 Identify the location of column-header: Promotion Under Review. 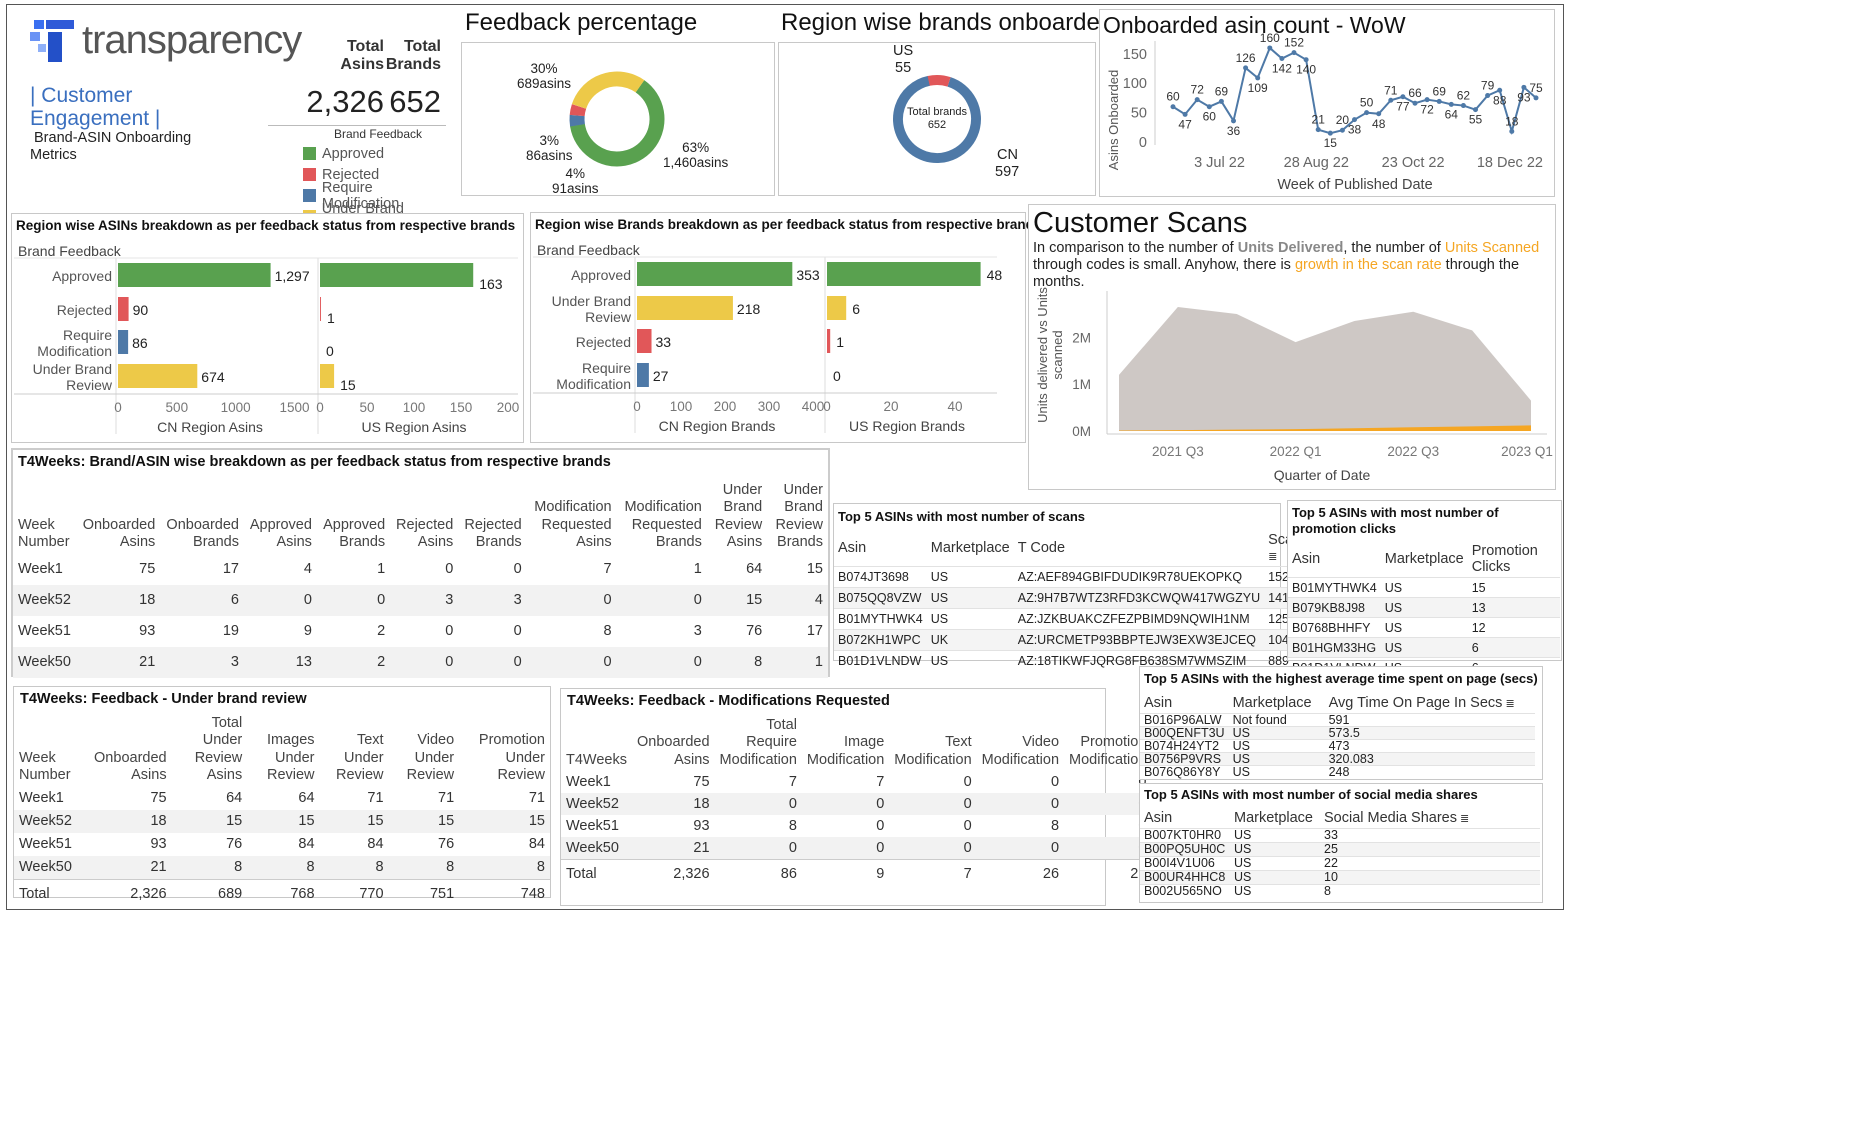
(504, 750).